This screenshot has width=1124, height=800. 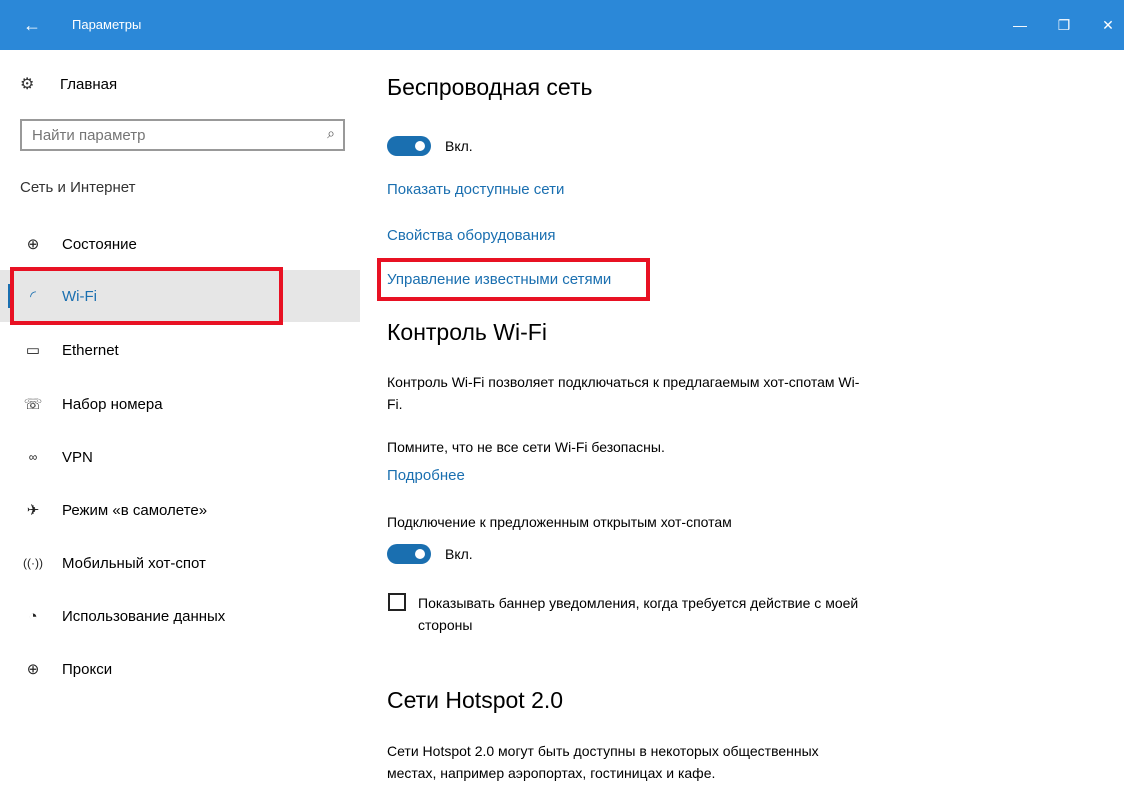 I want to click on sidebar-item-label: Ethernet, so click(x=90, y=350).